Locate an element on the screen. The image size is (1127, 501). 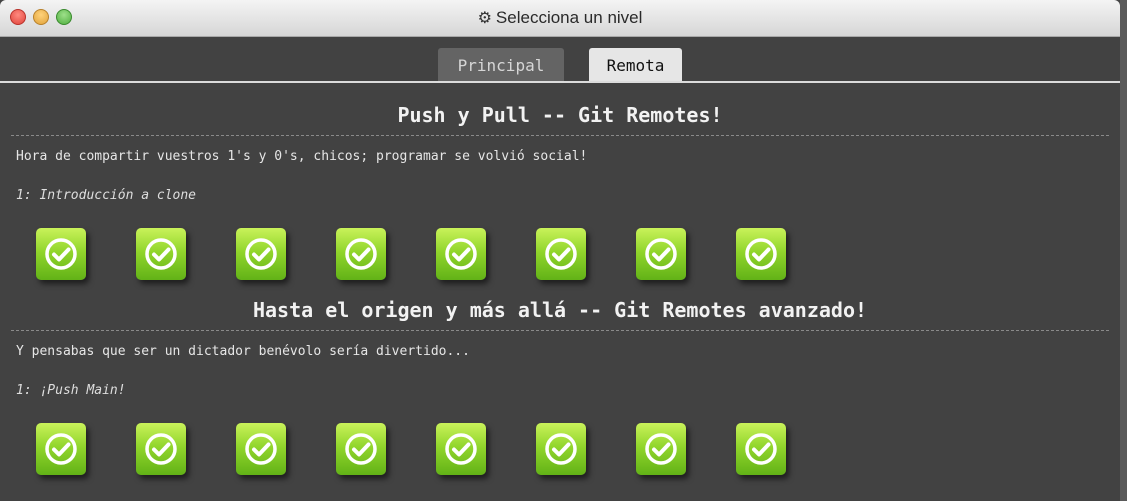
section-title: Push y Pull -- Git Remotes! is located at coordinates (560, 115).